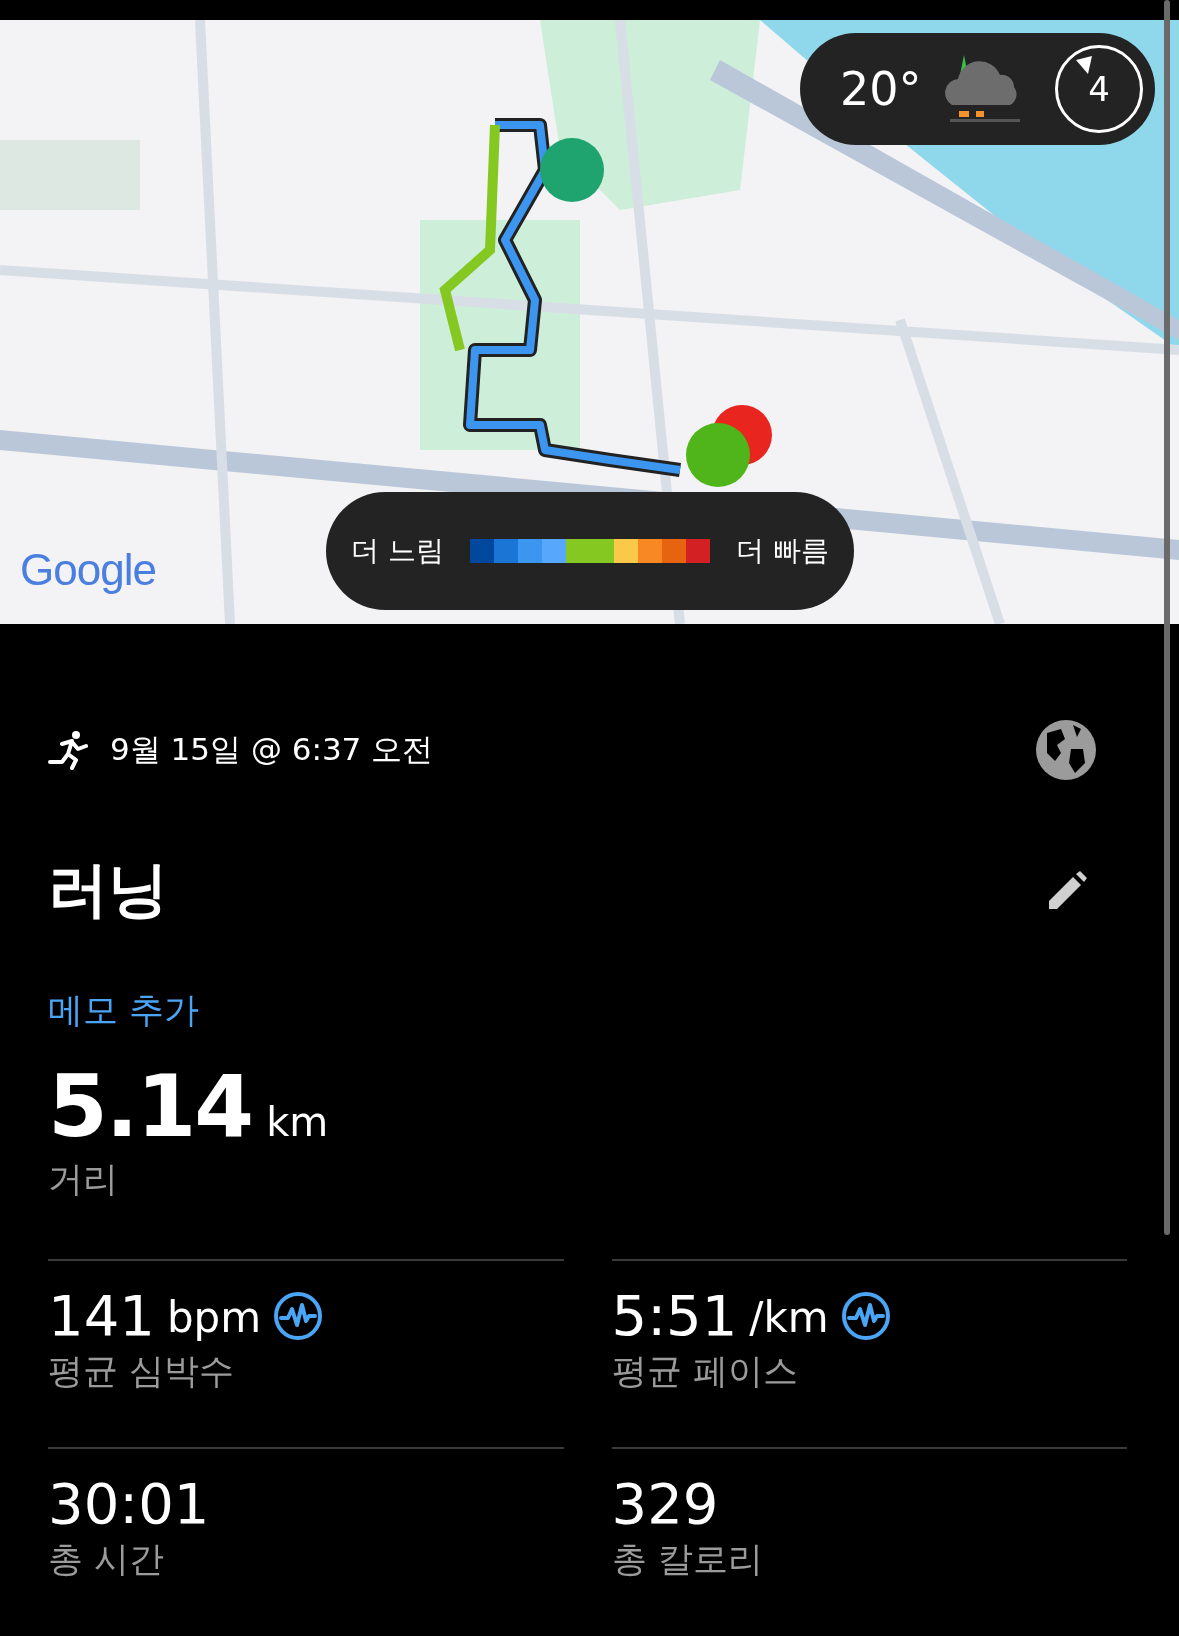 This screenshot has height=1636, width=1179. What do you see at coordinates (129, 1503) in the screenshot?
I see `stat-value: 30:01` at bounding box center [129, 1503].